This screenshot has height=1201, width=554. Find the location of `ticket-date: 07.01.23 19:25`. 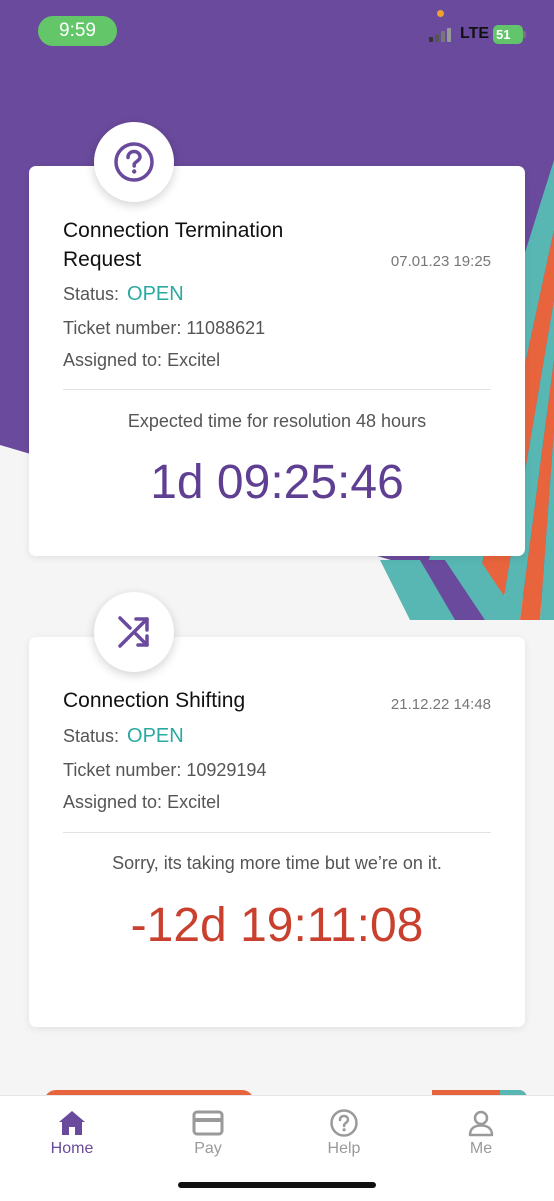

ticket-date: 07.01.23 19:25 is located at coordinates (440, 261).